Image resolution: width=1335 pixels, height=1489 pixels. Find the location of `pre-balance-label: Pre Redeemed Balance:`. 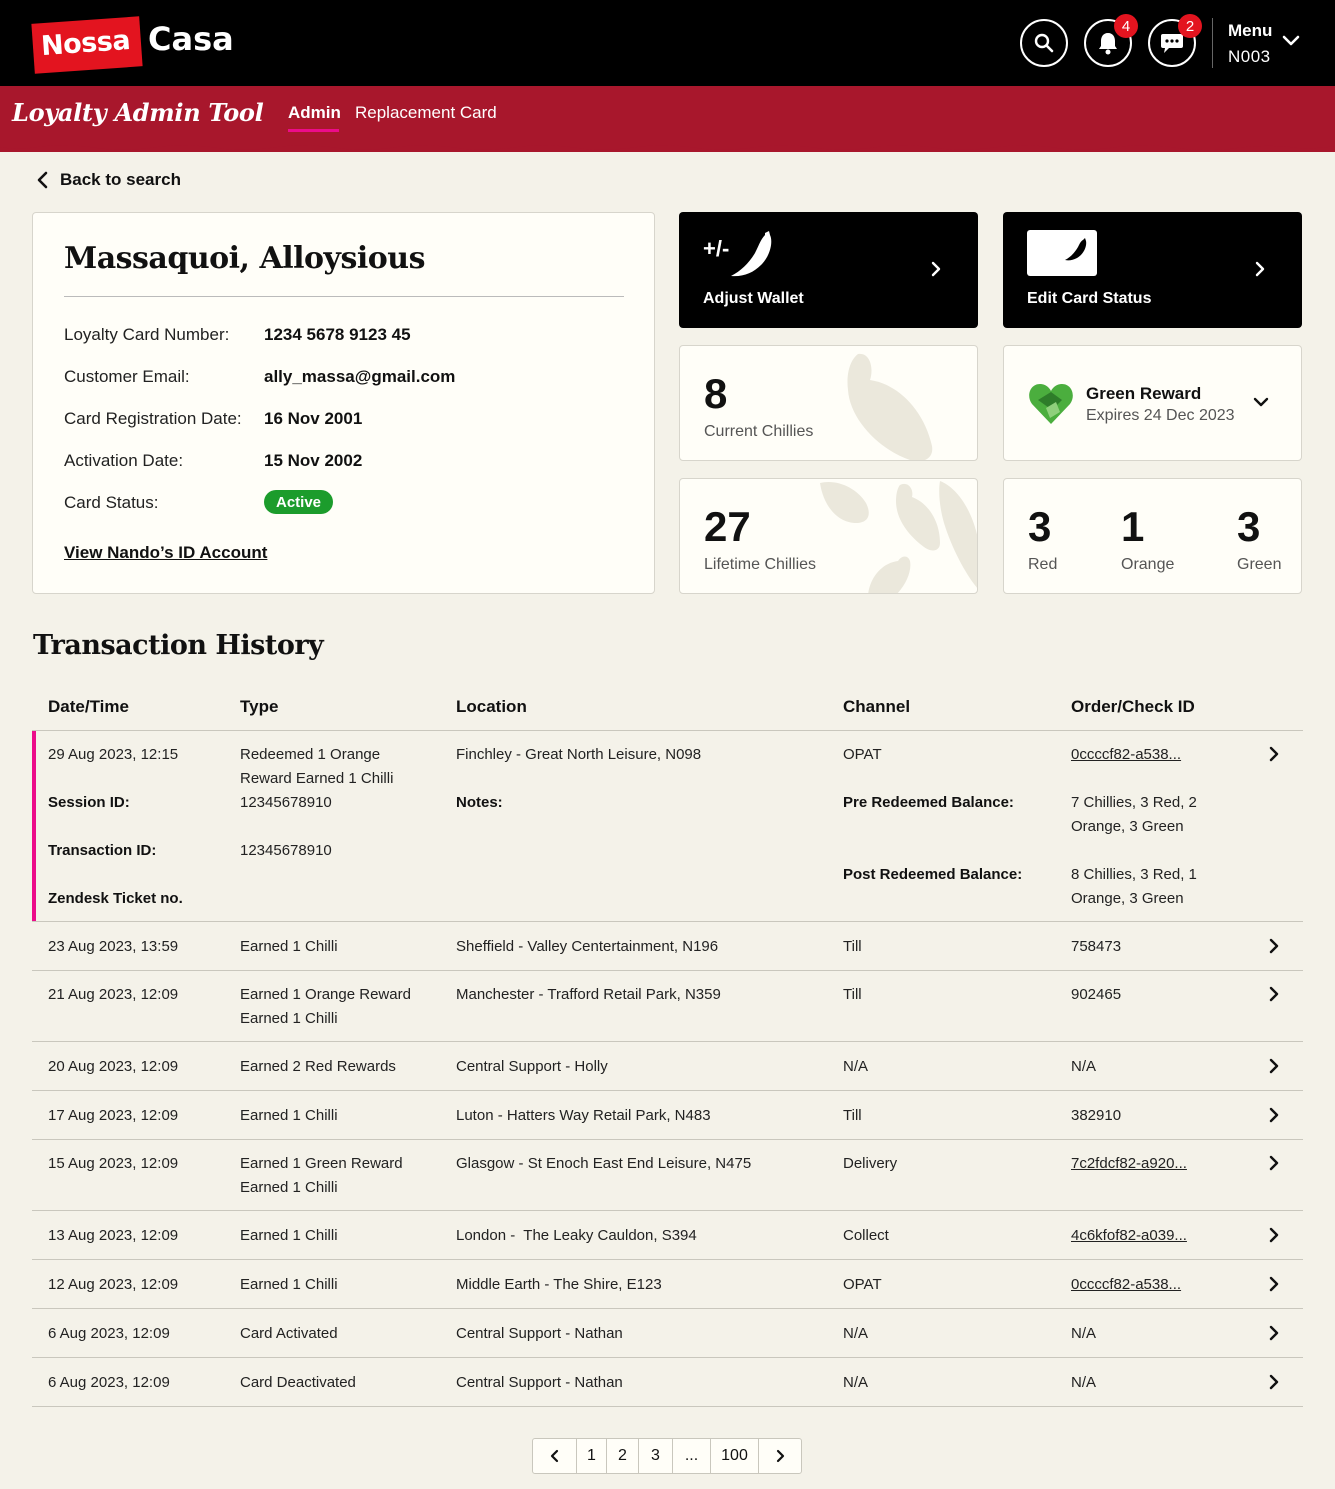

pre-balance-label: Pre Redeemed Balance: is located at coordinates (928, 802).